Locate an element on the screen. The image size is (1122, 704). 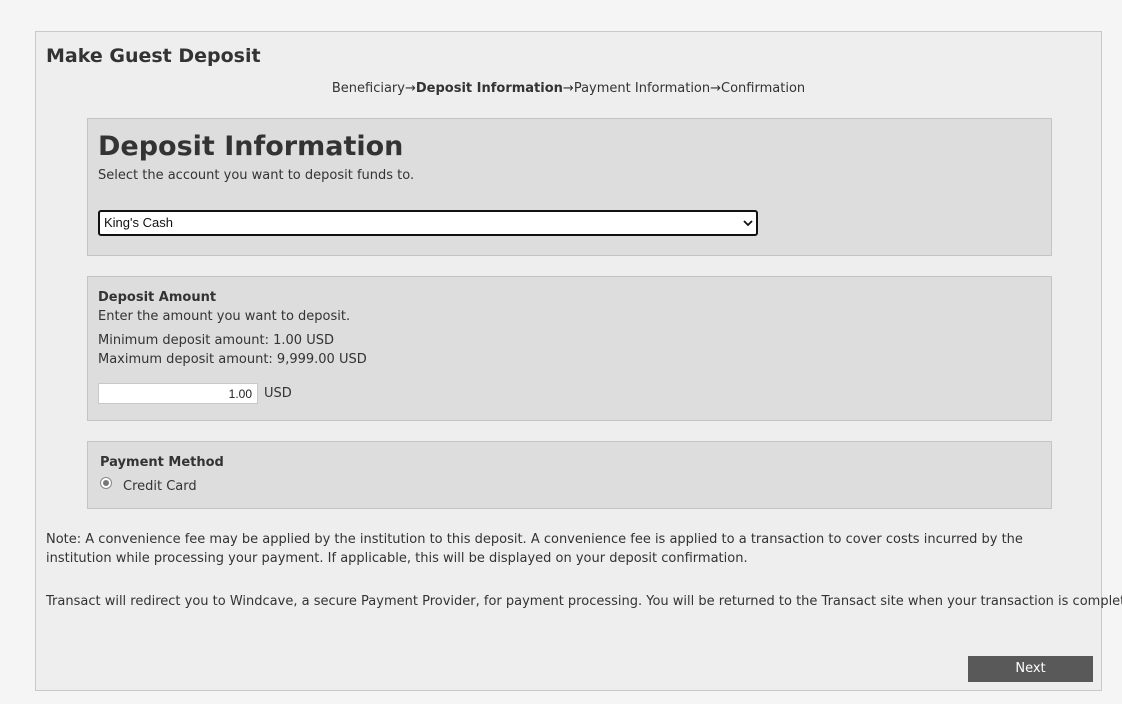
next-button: Next is located at coordinates (1030, 669).